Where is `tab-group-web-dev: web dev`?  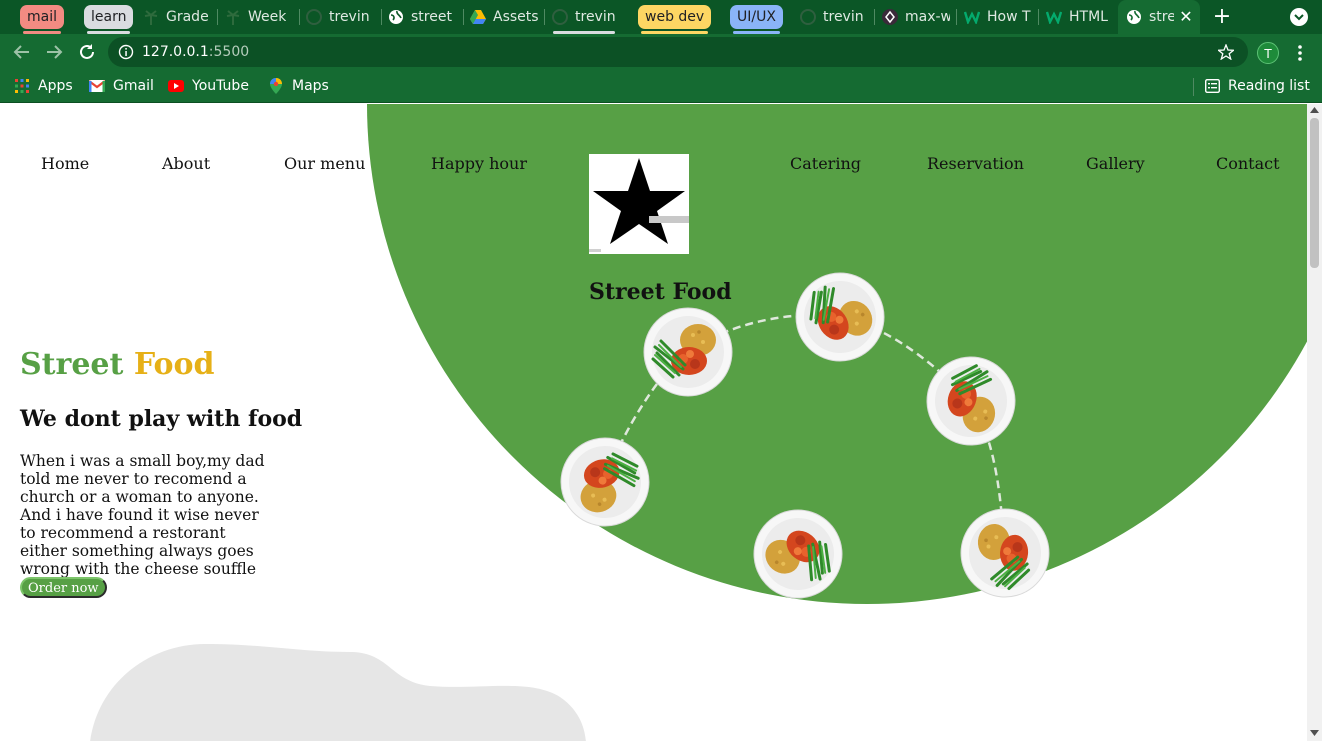 tab-group-web-dev: web dev is located at coordinates (675, 19).